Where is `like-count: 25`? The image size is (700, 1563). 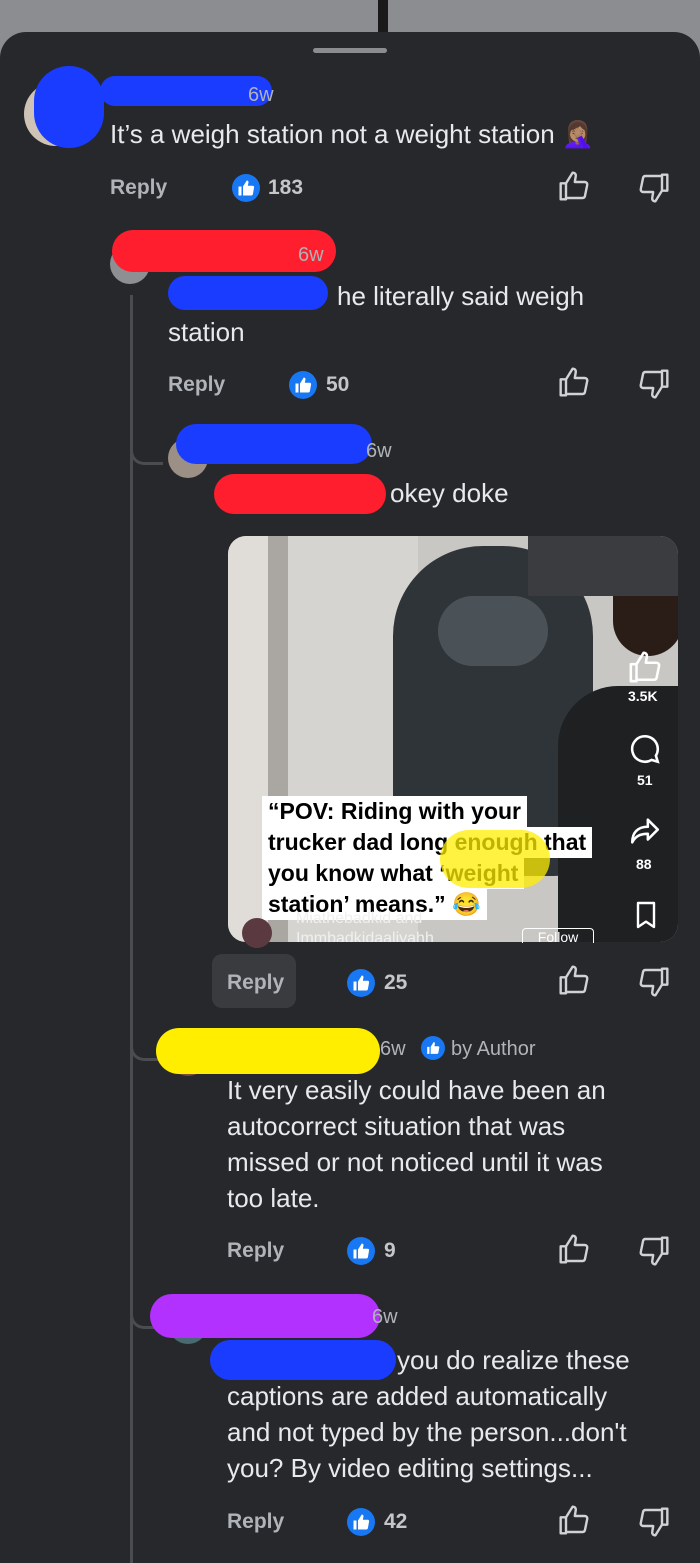 like-count: 25 is located at coordinates (396, 982).